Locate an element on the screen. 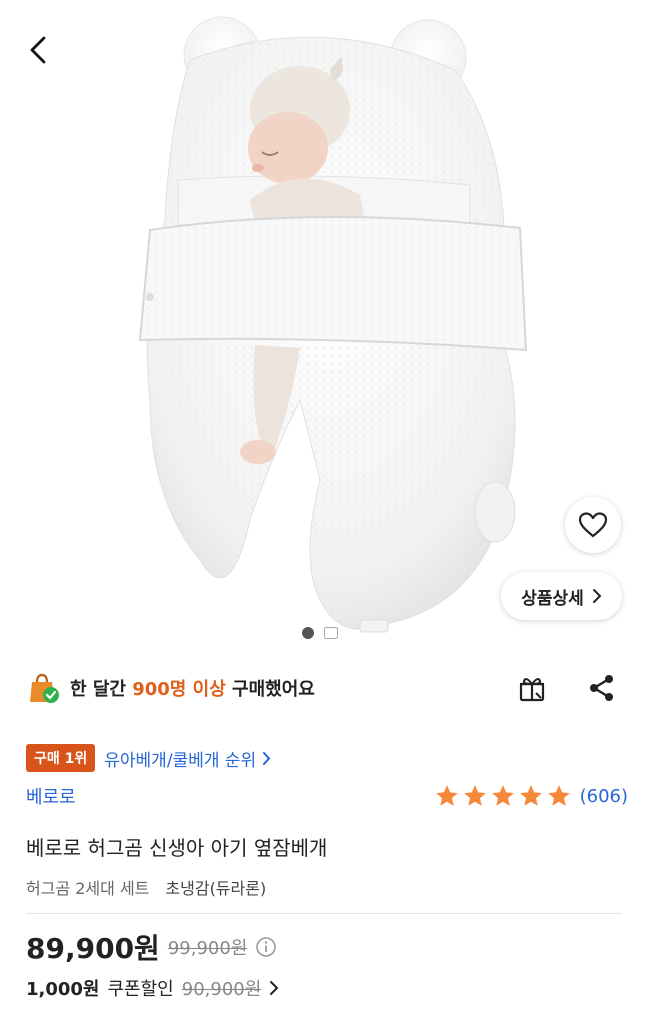 The width and height of the screenshot is (646, 1024). shopping-bag-icon is located at coordinates (44, 688).